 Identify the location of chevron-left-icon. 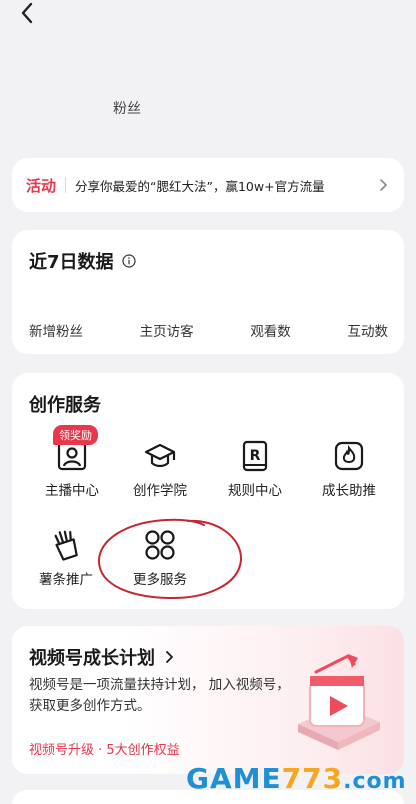
(27, 13).